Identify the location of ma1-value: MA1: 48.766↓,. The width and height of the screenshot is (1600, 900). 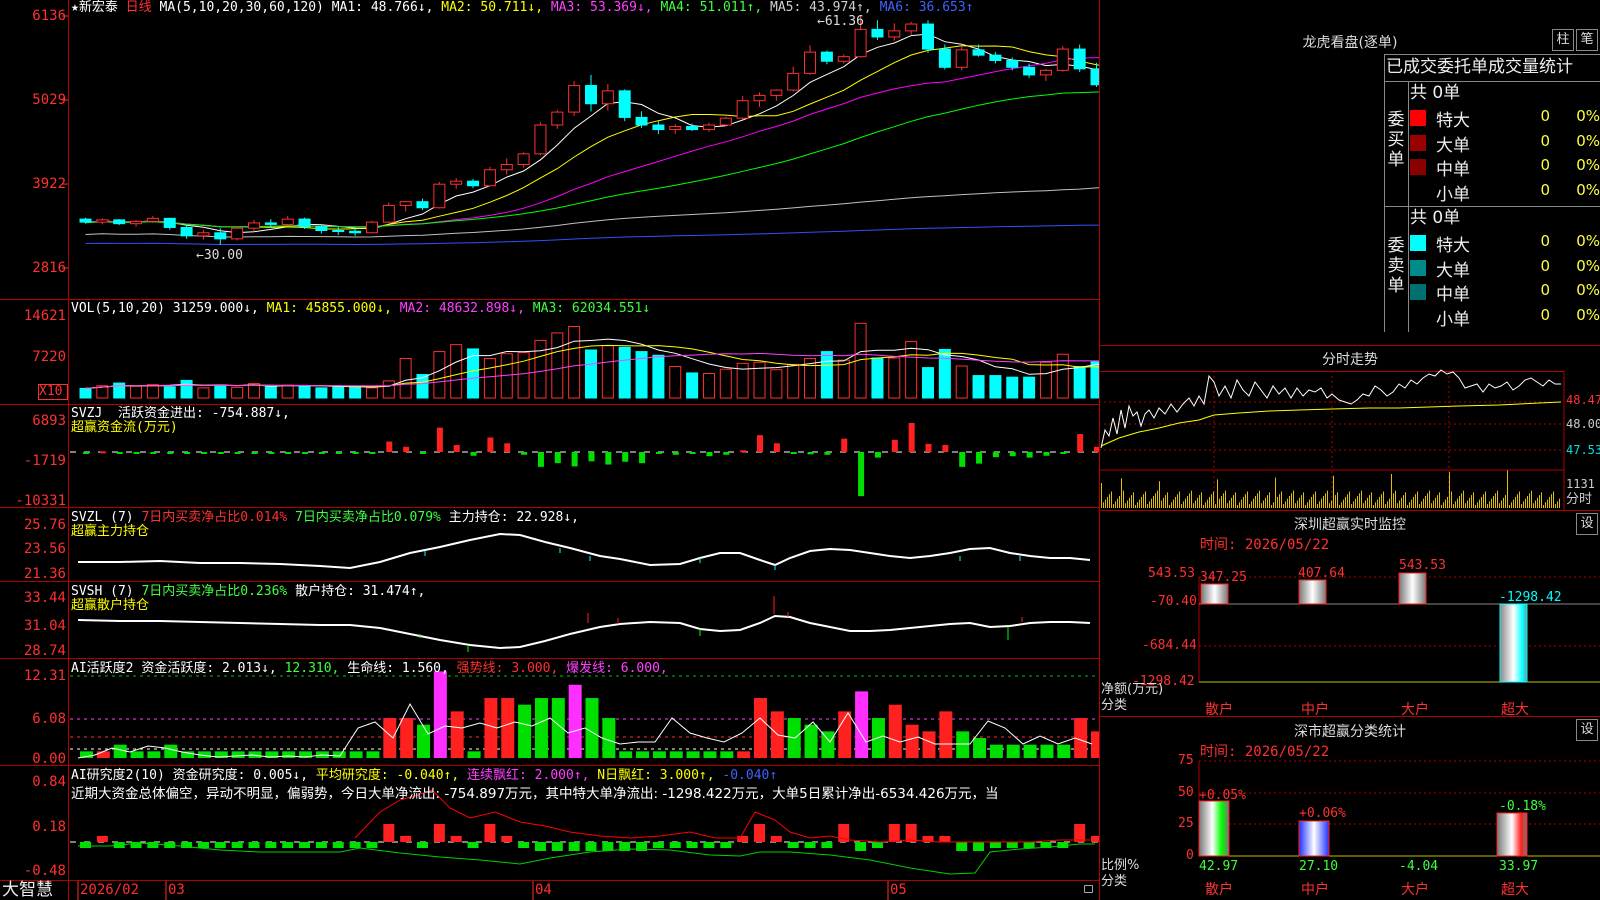
(382, 7).